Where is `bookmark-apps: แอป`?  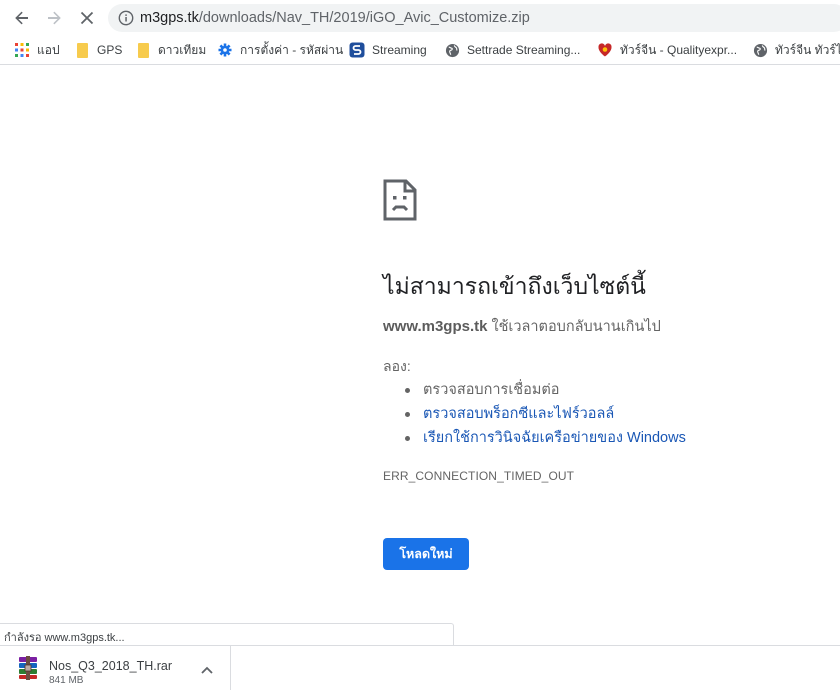 bookmark-apps: แอป is located at coordinates (37, 50).